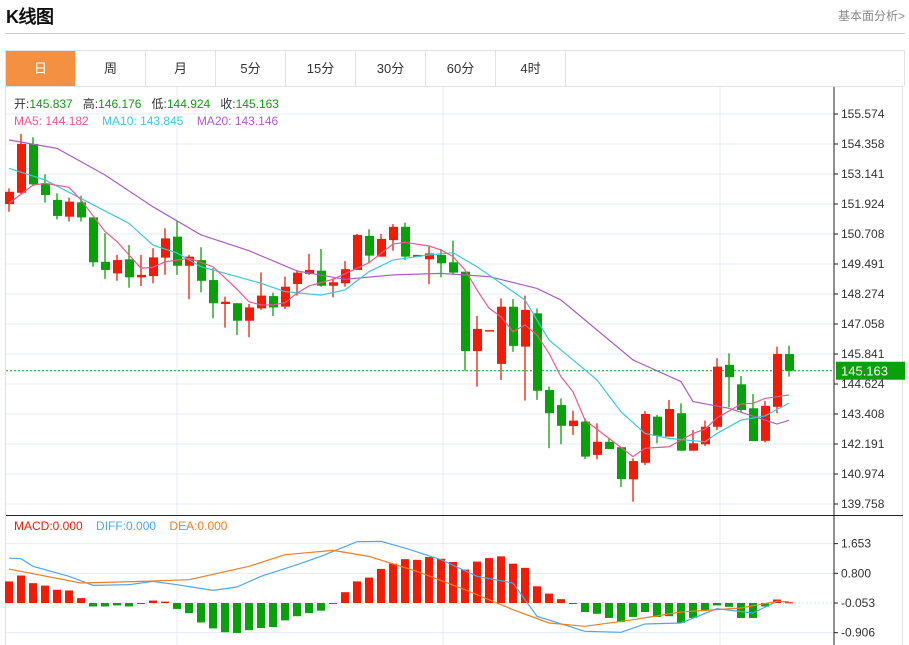 This screenshot has width=909, height=645. What do you see at coordinates (120, 104) in the screenshot?
I see `high-value: 146.176` at bounding box center [120, 104].